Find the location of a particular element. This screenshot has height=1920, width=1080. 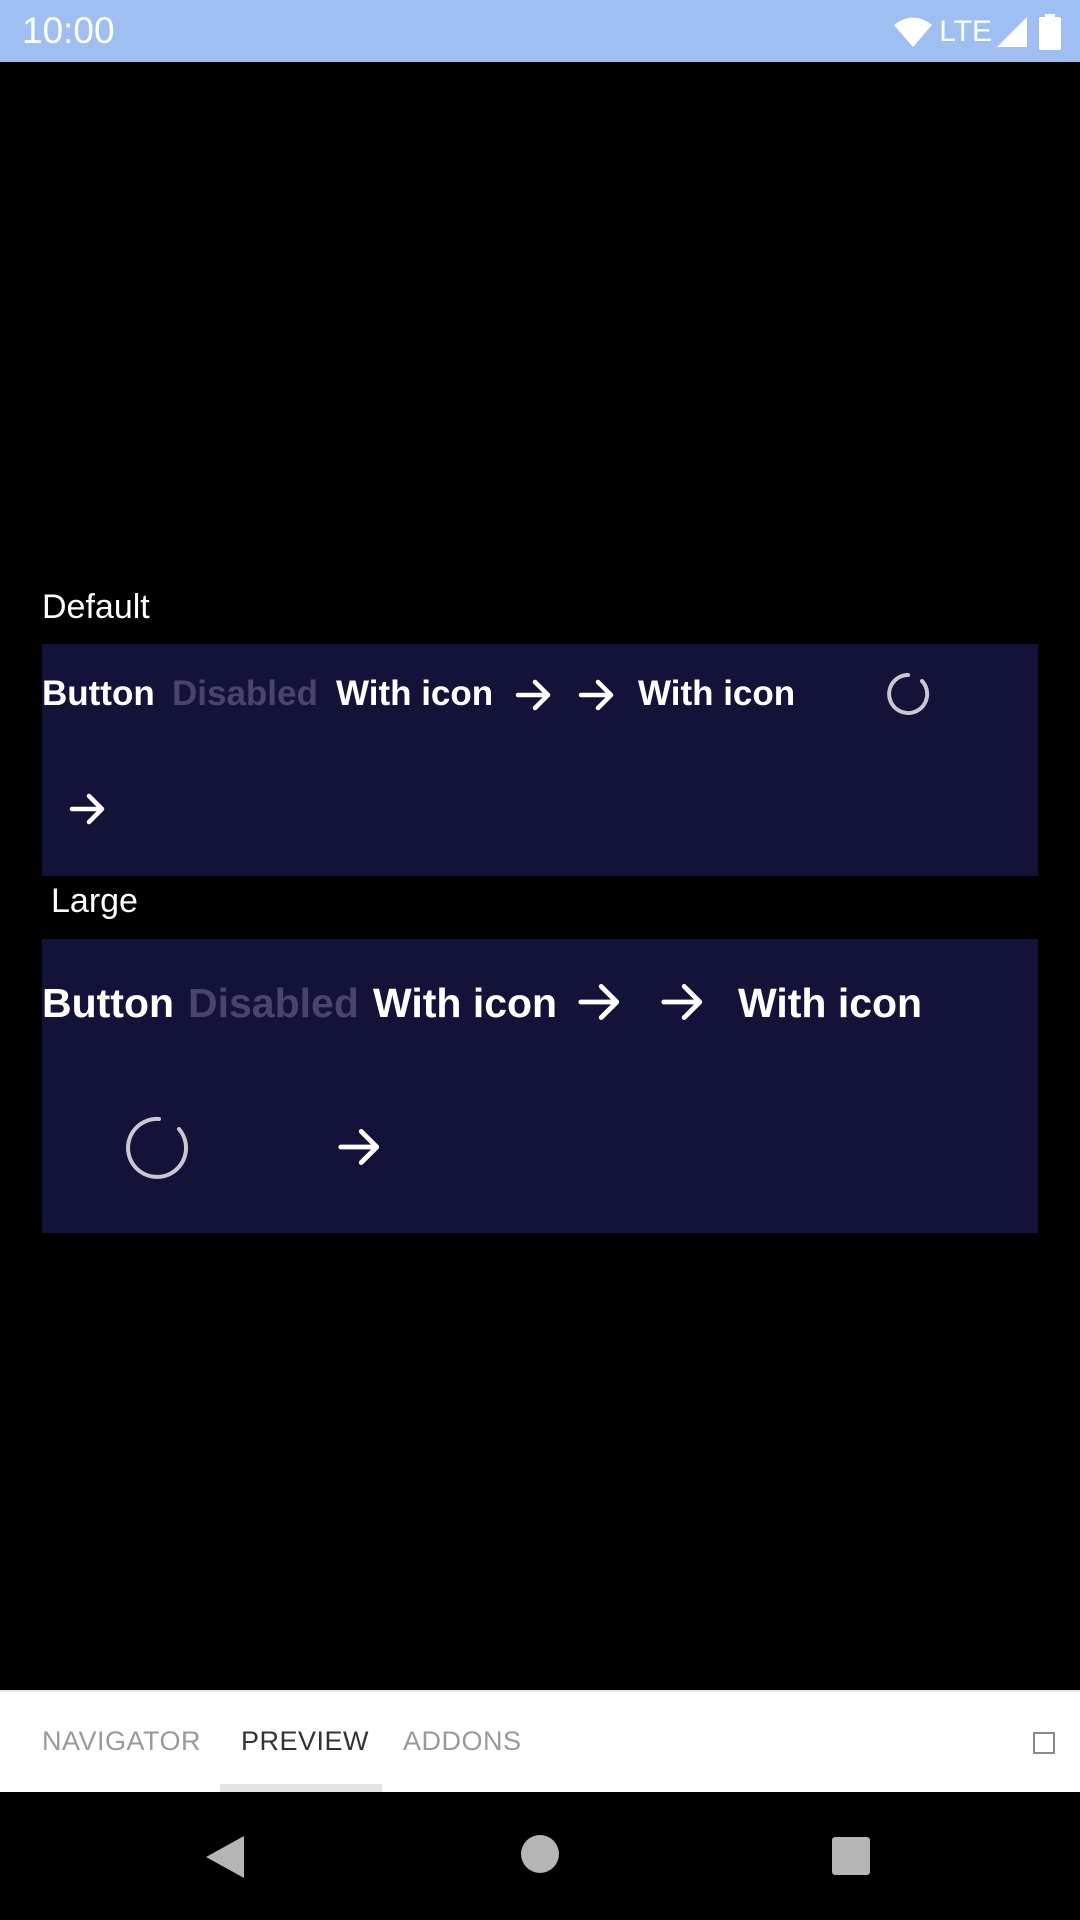

active-tab-indicator is located at coordinates (301, 1788).